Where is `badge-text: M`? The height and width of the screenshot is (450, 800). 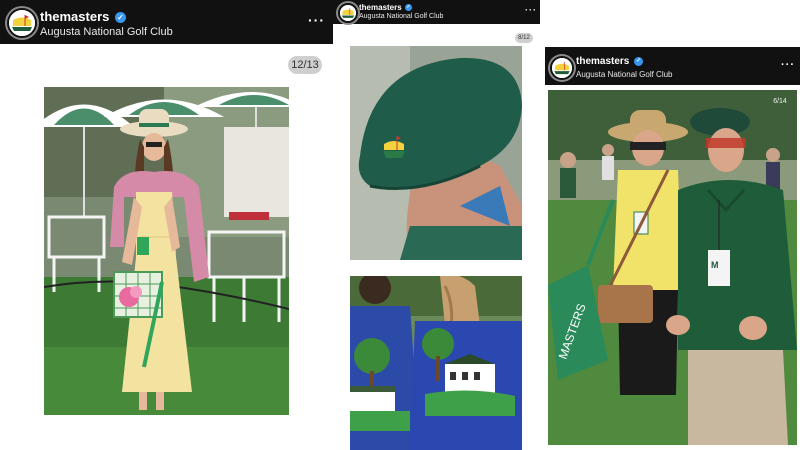 badge-text: M is located at coordinates (715, 265).